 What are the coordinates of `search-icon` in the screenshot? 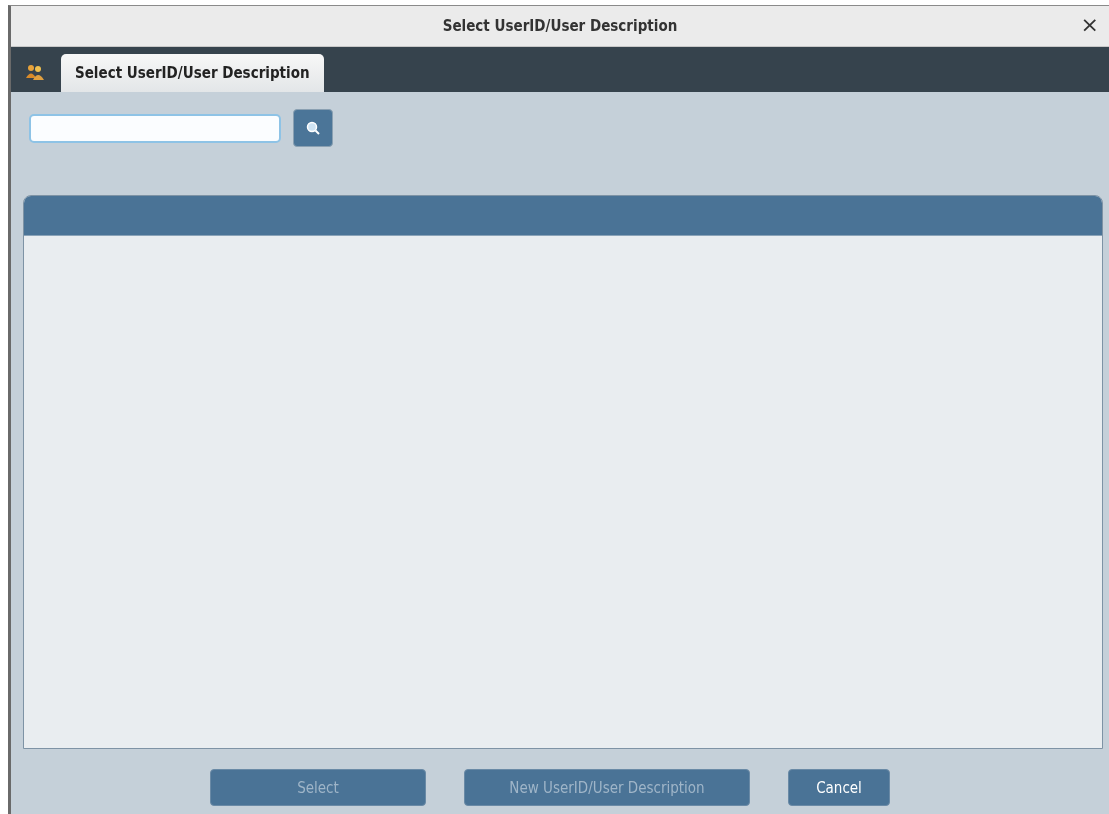 It's located at (313, 128).